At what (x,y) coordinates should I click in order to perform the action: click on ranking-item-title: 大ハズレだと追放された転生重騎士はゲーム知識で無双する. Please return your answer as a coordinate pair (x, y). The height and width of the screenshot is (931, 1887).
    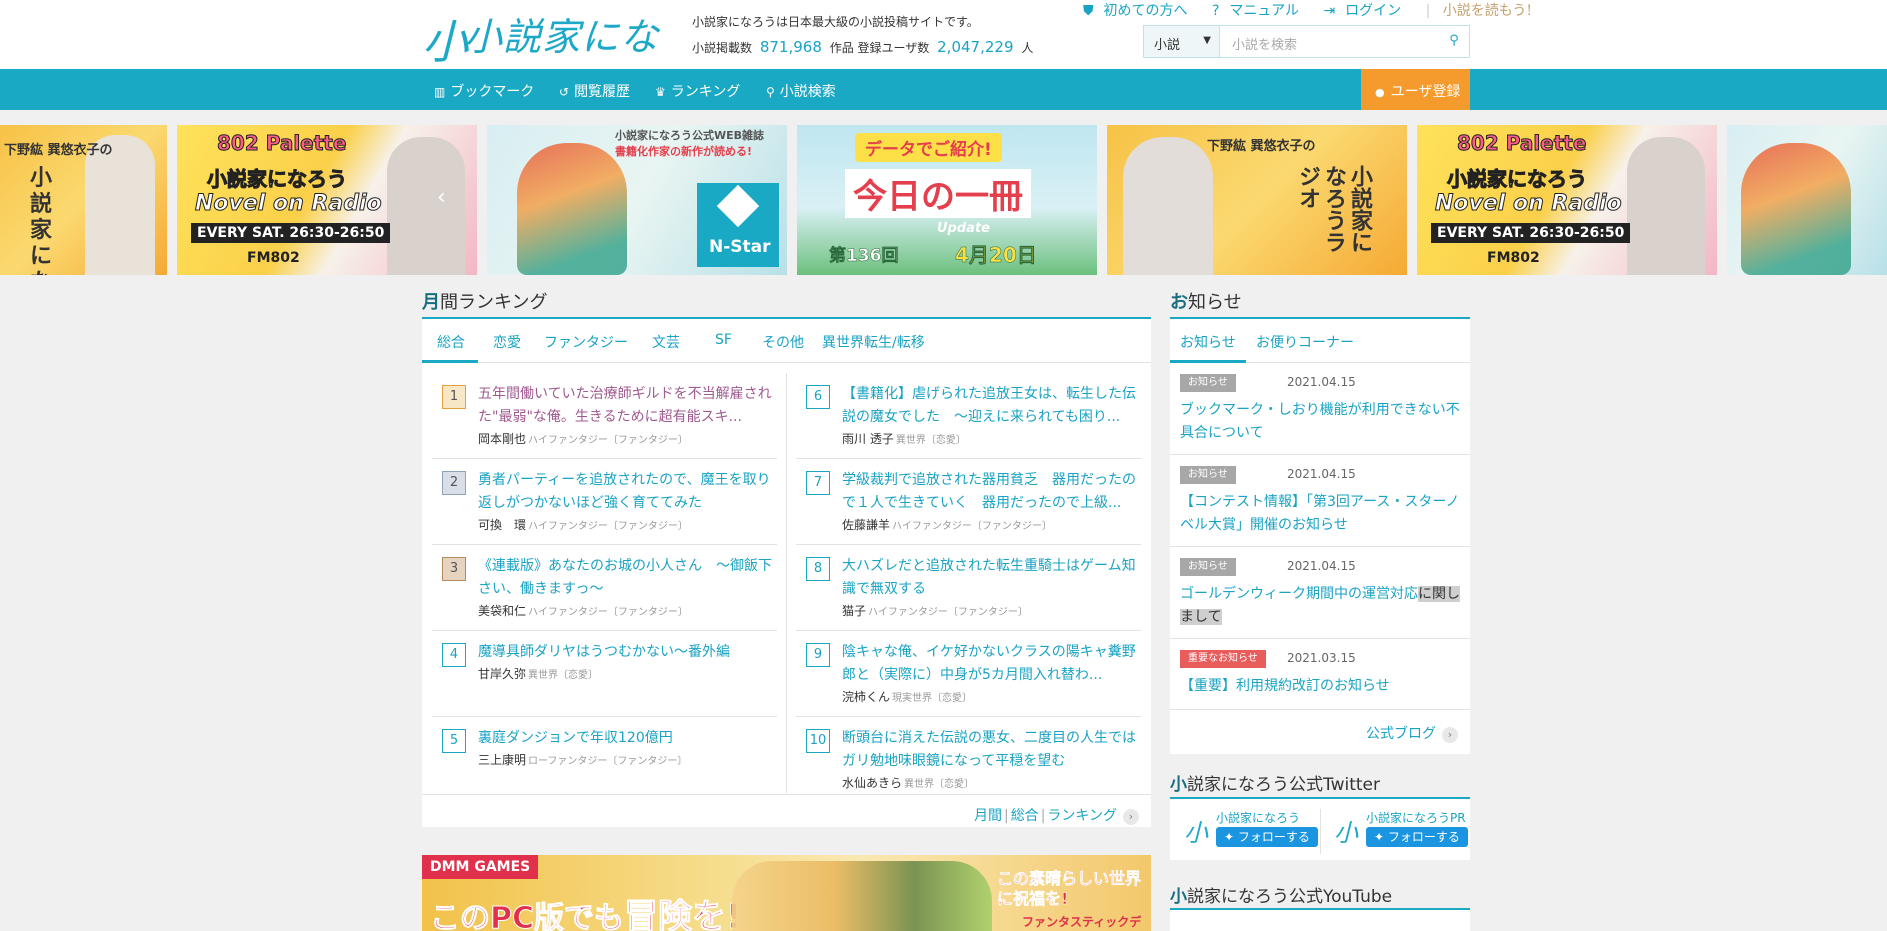
    Looking at the image, I should click on (992, 578).